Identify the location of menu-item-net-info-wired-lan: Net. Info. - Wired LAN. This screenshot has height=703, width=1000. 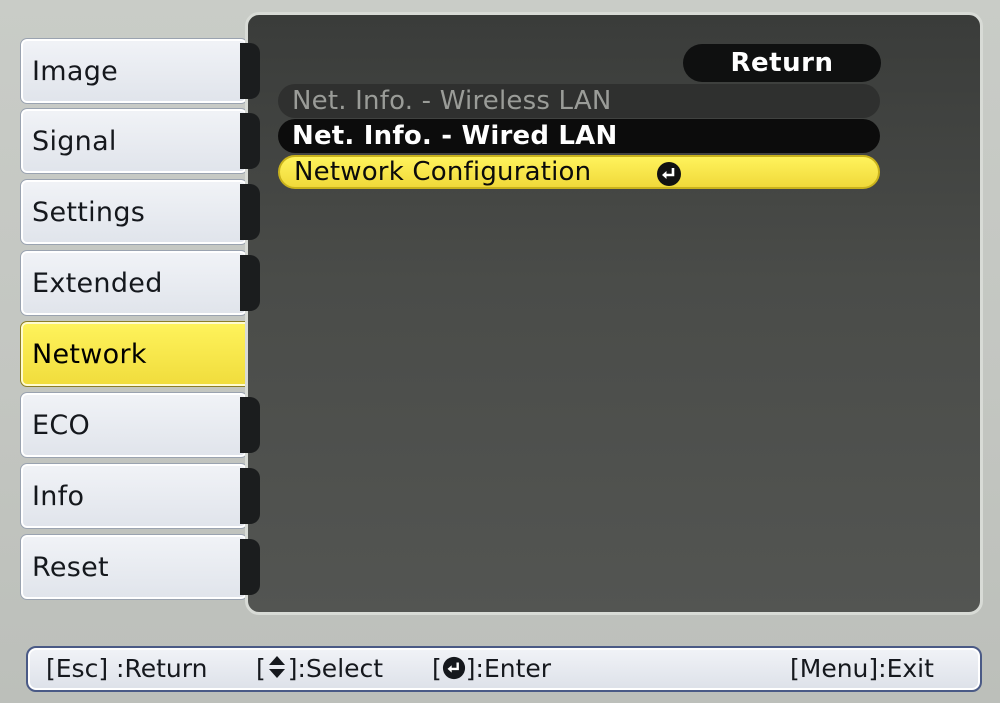
(579, 136).